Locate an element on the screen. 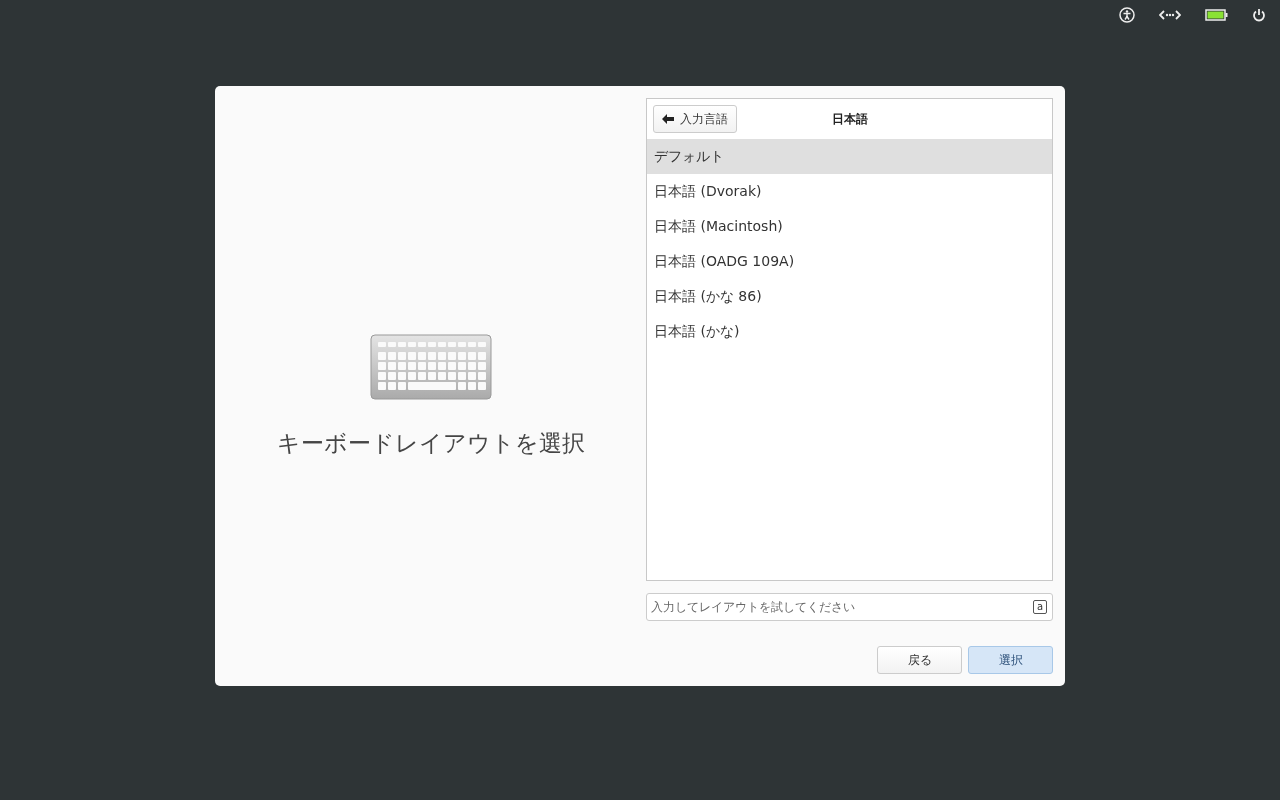  power-icon is located at coordinates (1259, 15).